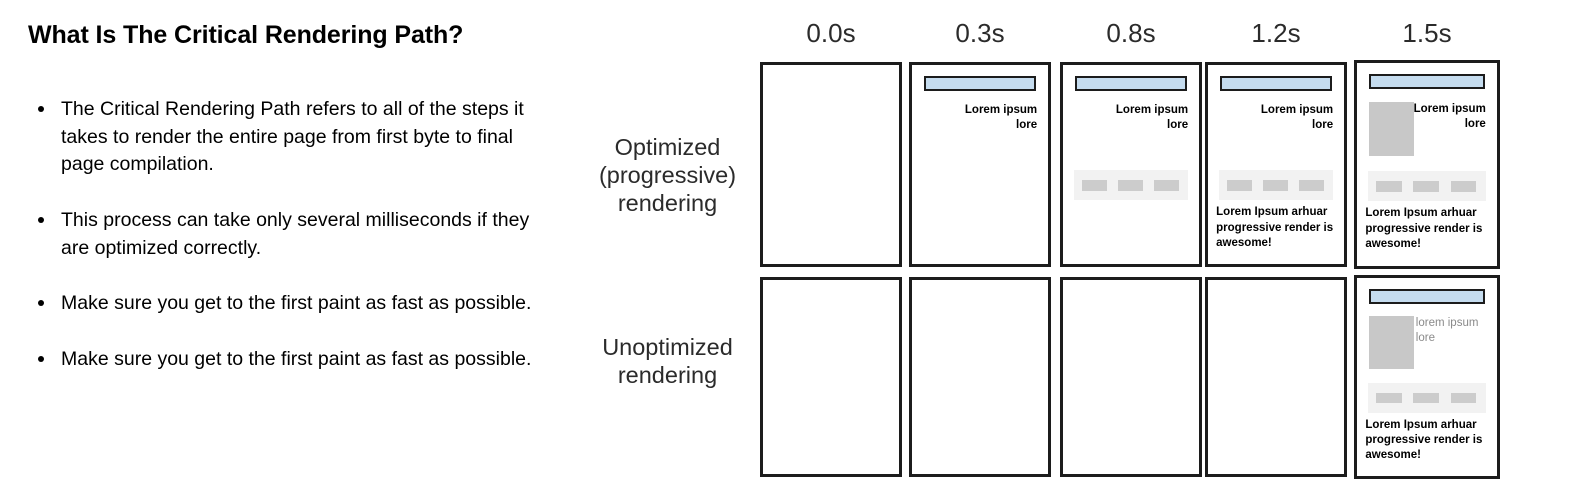 The height and width of the screenshot is (503, 1577). What do you see at coordinates (980, 33) in the screenshot?
I see `time-axis-label: 0.3s` at bounding box center [980, 33].